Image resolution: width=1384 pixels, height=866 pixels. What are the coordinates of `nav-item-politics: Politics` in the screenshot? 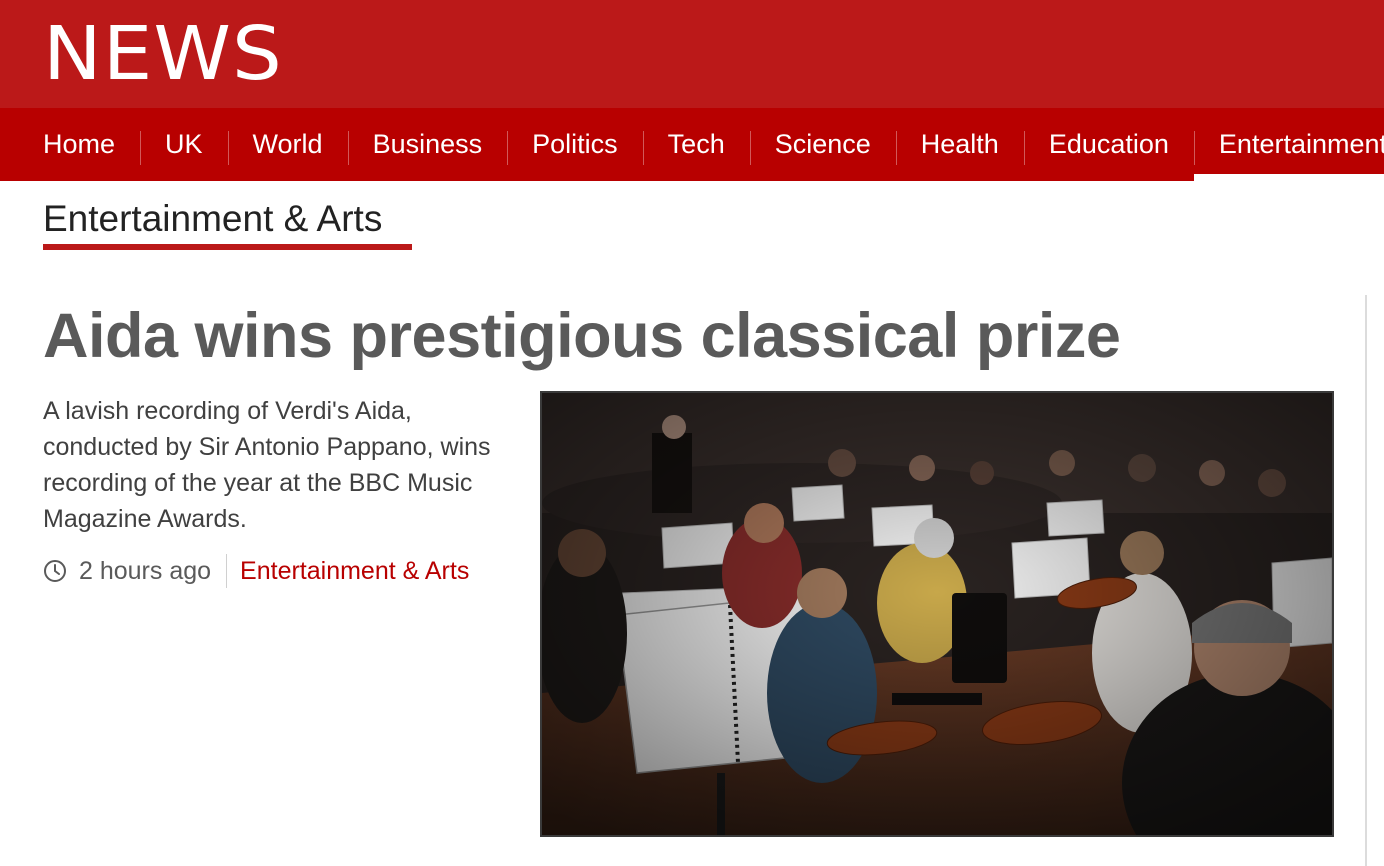 It's located at (575, 144).